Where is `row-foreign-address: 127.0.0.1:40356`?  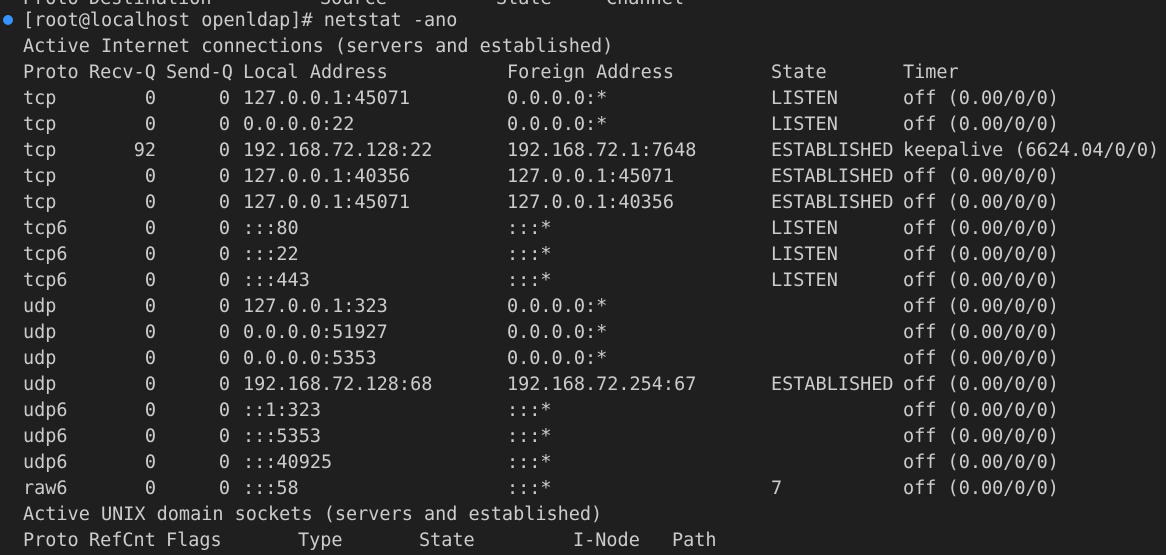 row-foreign-address: 127.0.0.1:40356 is located at coordinates (591, 202).